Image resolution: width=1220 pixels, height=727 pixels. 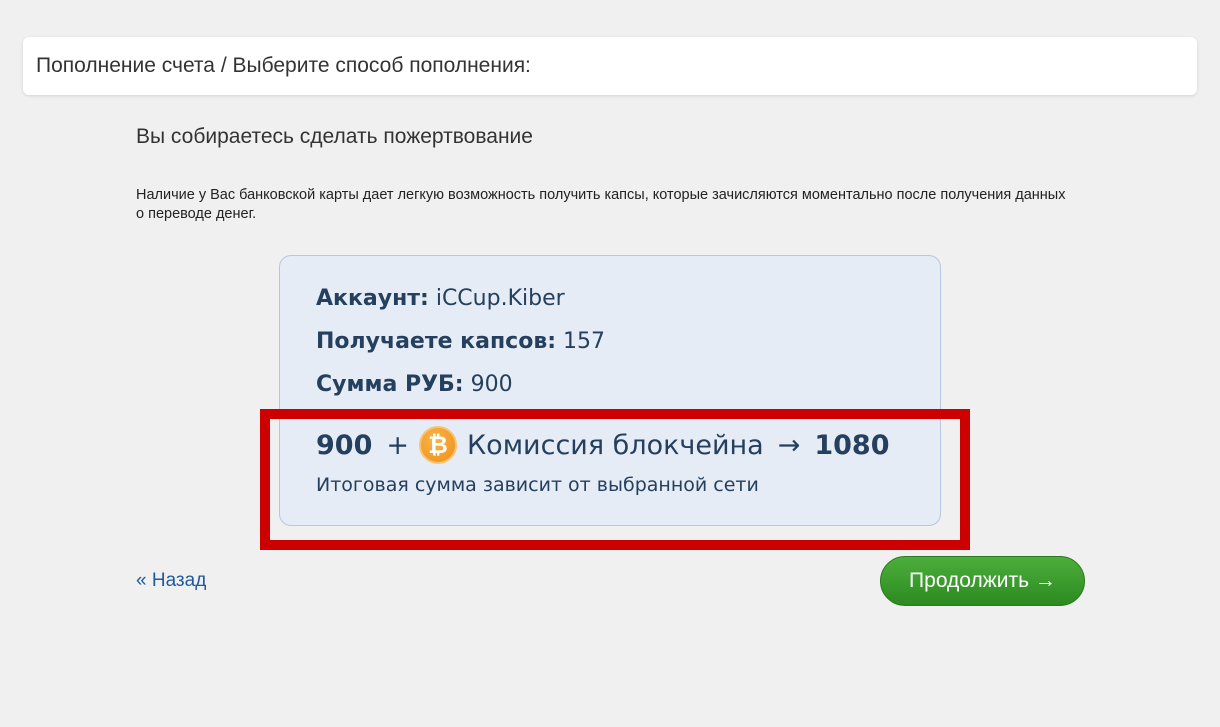 I want to click on sum-line: Сумма РУБ: 900, so click(x=414, y=384).